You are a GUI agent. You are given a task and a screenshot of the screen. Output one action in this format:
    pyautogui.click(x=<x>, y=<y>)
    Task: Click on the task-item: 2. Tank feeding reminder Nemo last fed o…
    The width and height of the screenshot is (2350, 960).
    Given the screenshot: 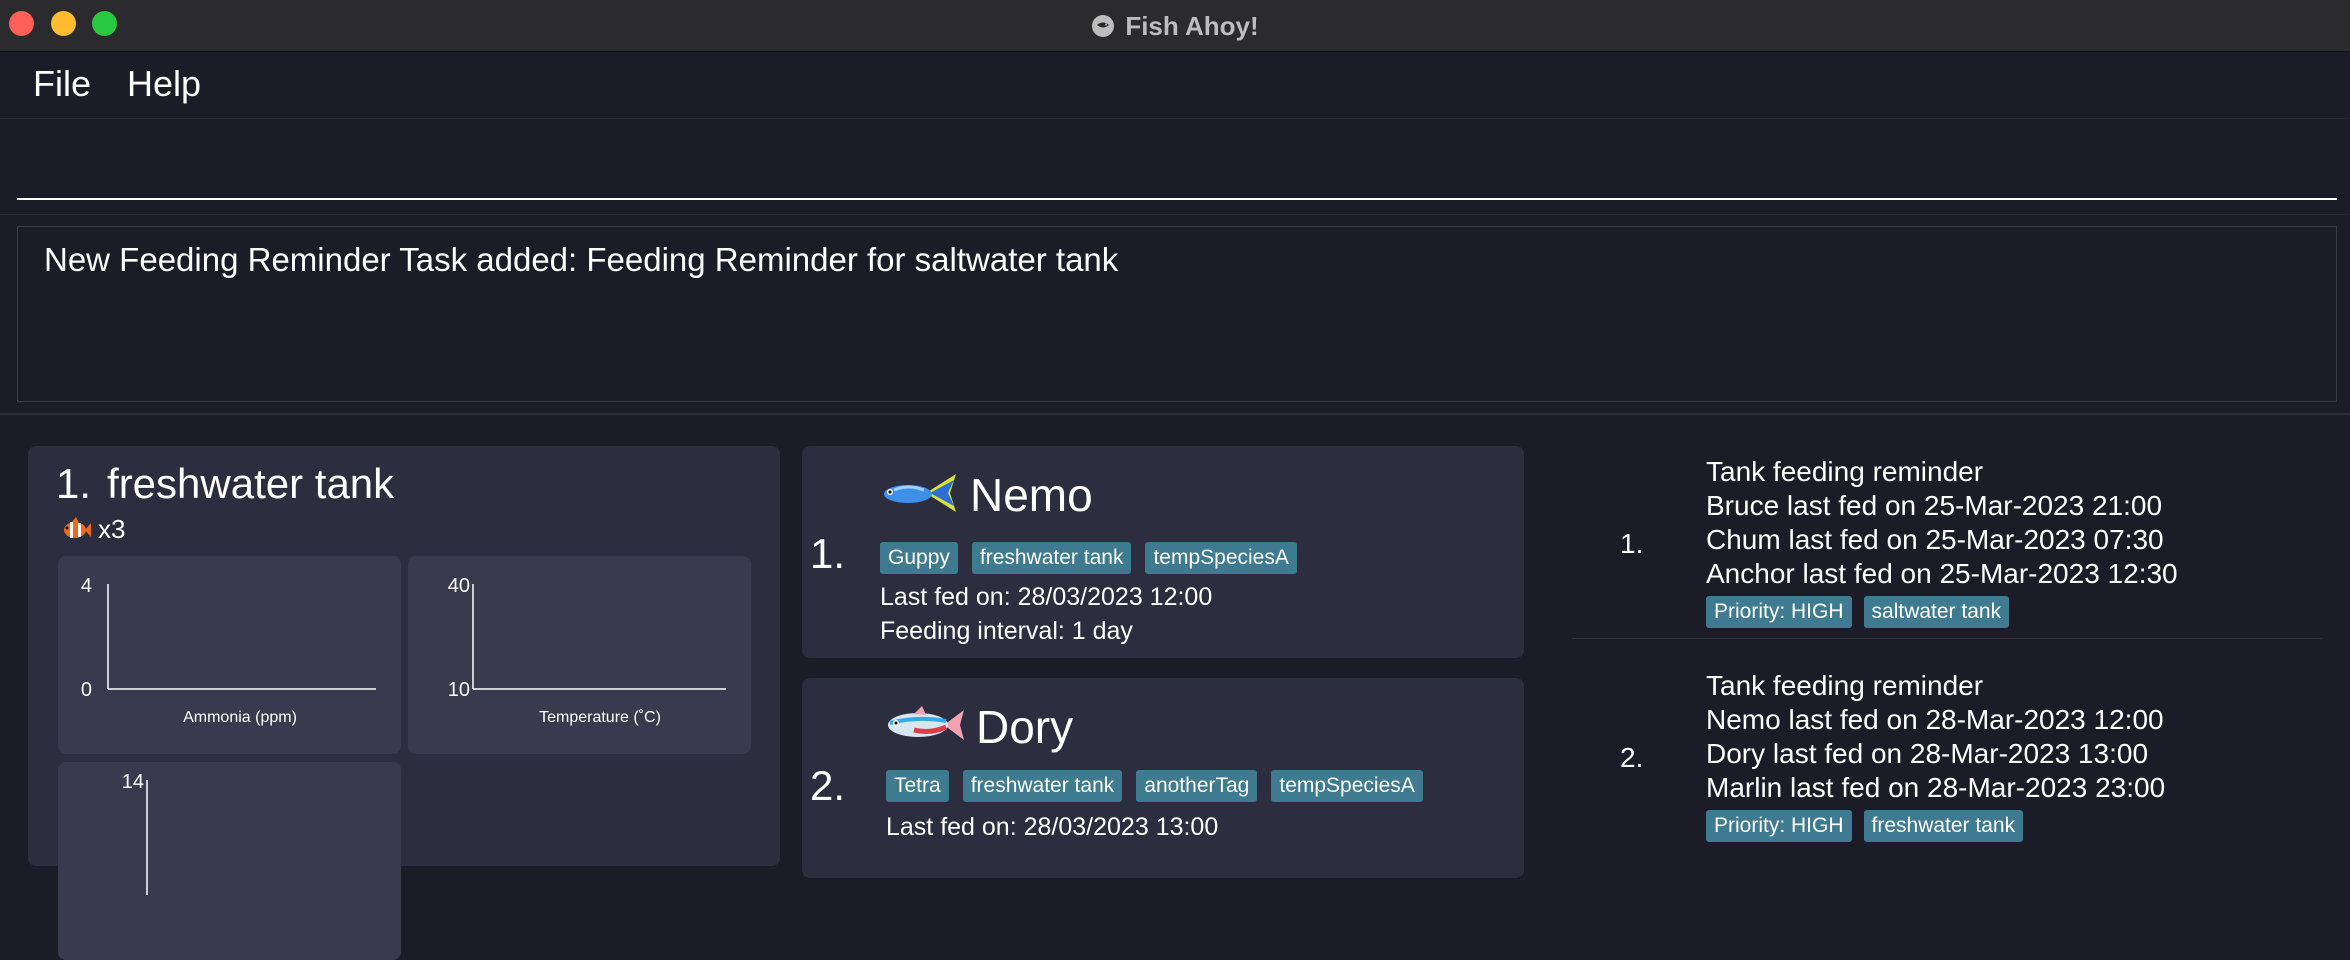 What is the action you would take?
    pyautogui.click(x=1951, y=758)
    